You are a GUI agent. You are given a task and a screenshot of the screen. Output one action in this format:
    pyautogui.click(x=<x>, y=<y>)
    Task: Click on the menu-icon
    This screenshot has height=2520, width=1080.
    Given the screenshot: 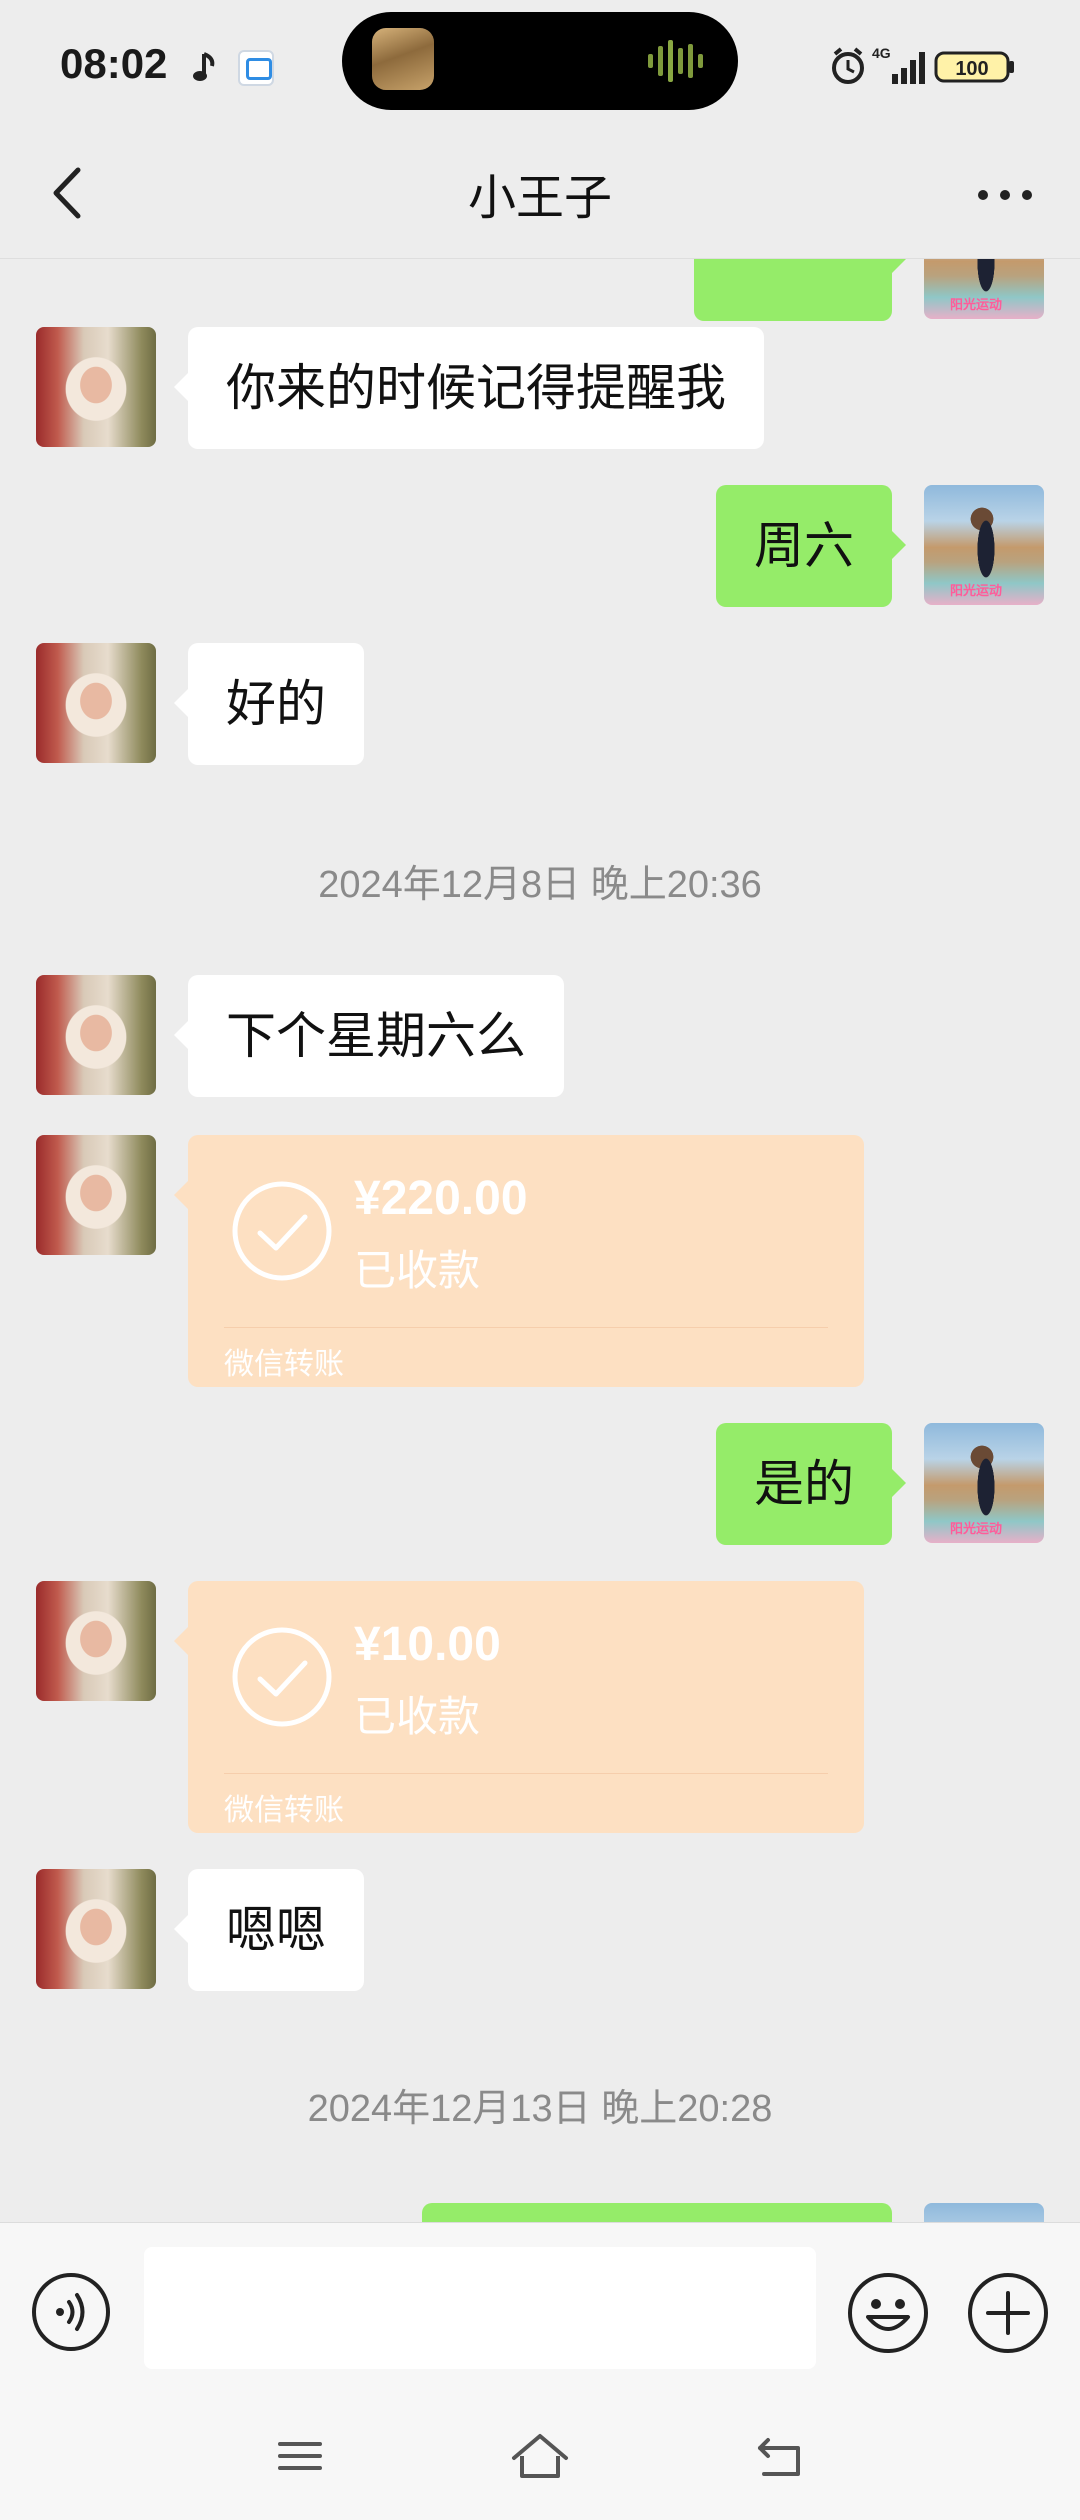 What is the action you would take?
    pyautogui.click(x=300, y=2456)
    